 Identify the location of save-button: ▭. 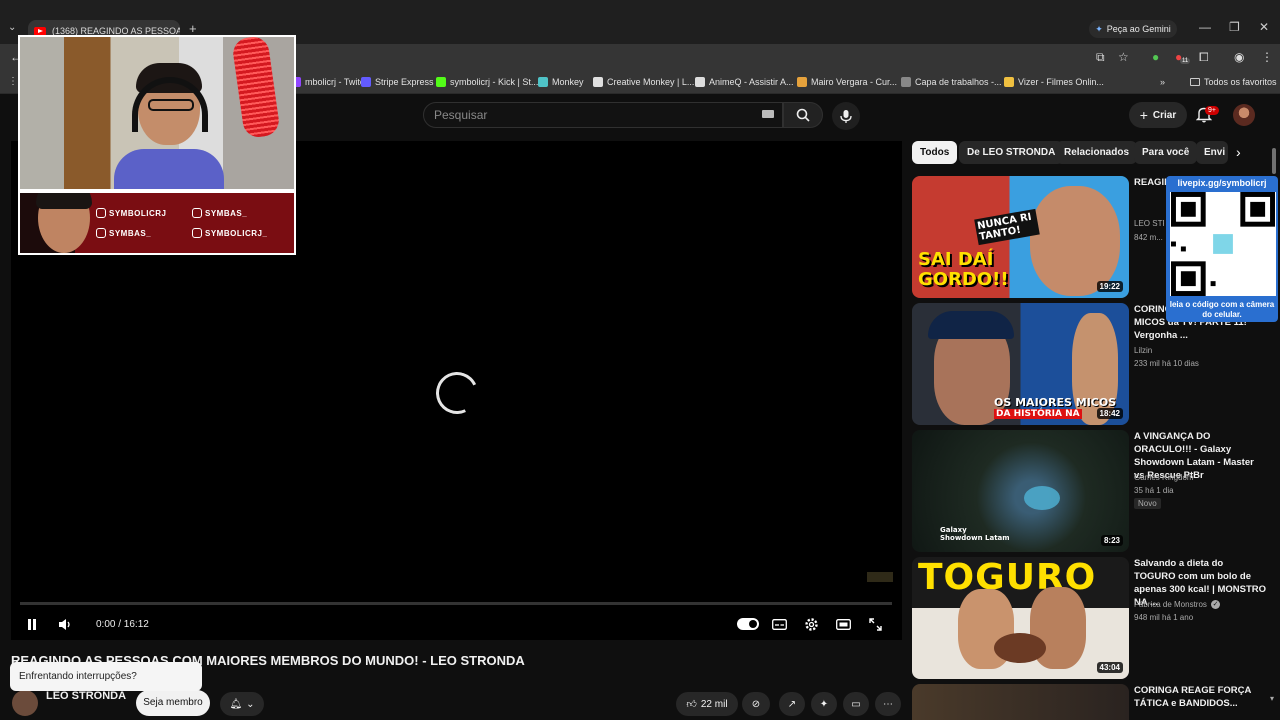
(856, 704).